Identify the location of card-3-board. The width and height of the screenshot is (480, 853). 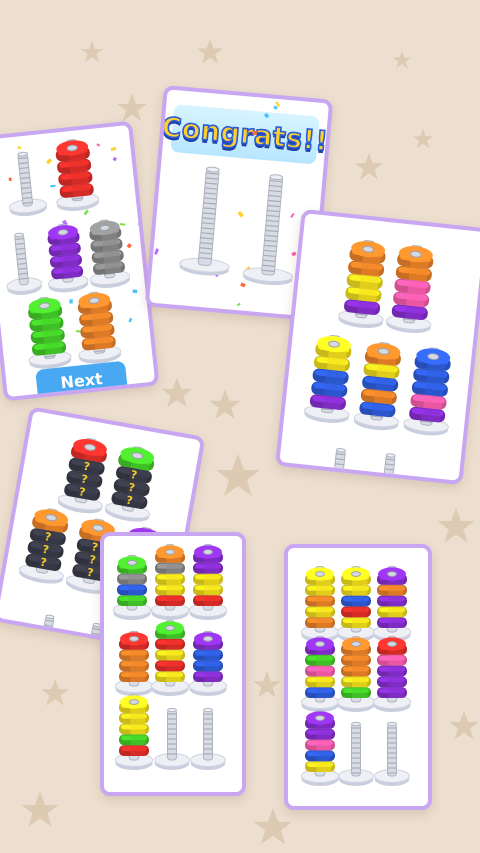
(377, 360).